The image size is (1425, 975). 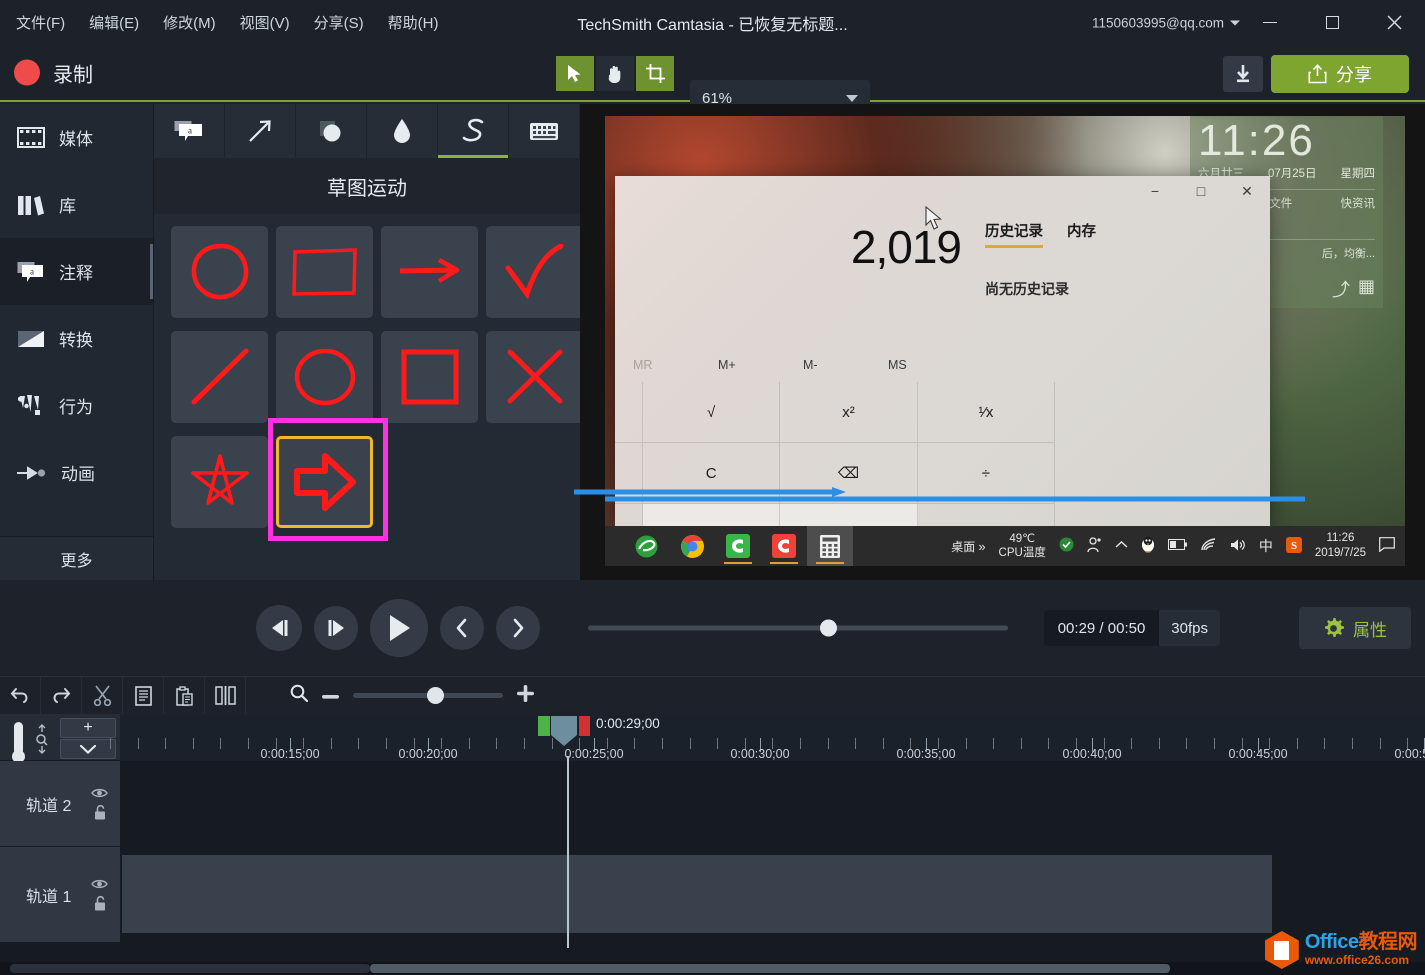 What do you see at coordinates (1332, 22) in the screenshot?
I see `maximize-button` at bounding box center [1332, 22].